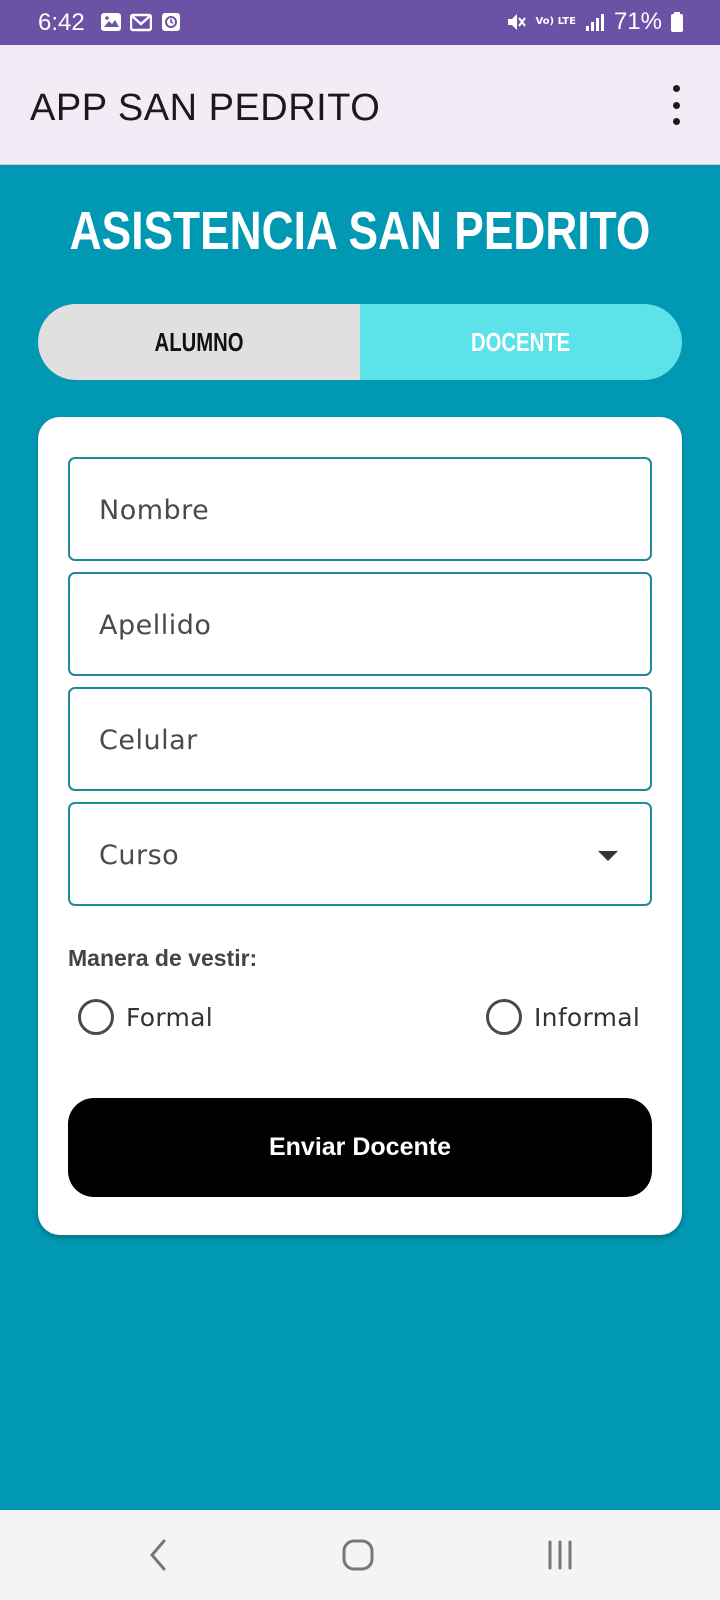 The image size is (720, 1600). I want to click on curso-dropdown: Curso, so click(360, 854).